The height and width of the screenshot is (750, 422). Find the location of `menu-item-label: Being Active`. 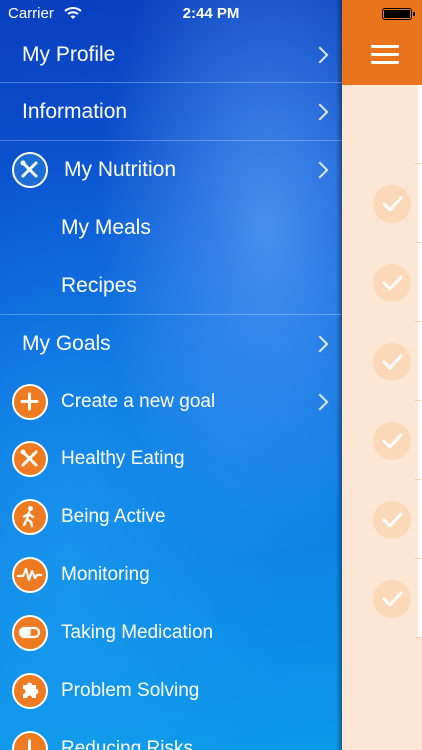

menu-item-label: Being Active is located at coordinates (113, 516).